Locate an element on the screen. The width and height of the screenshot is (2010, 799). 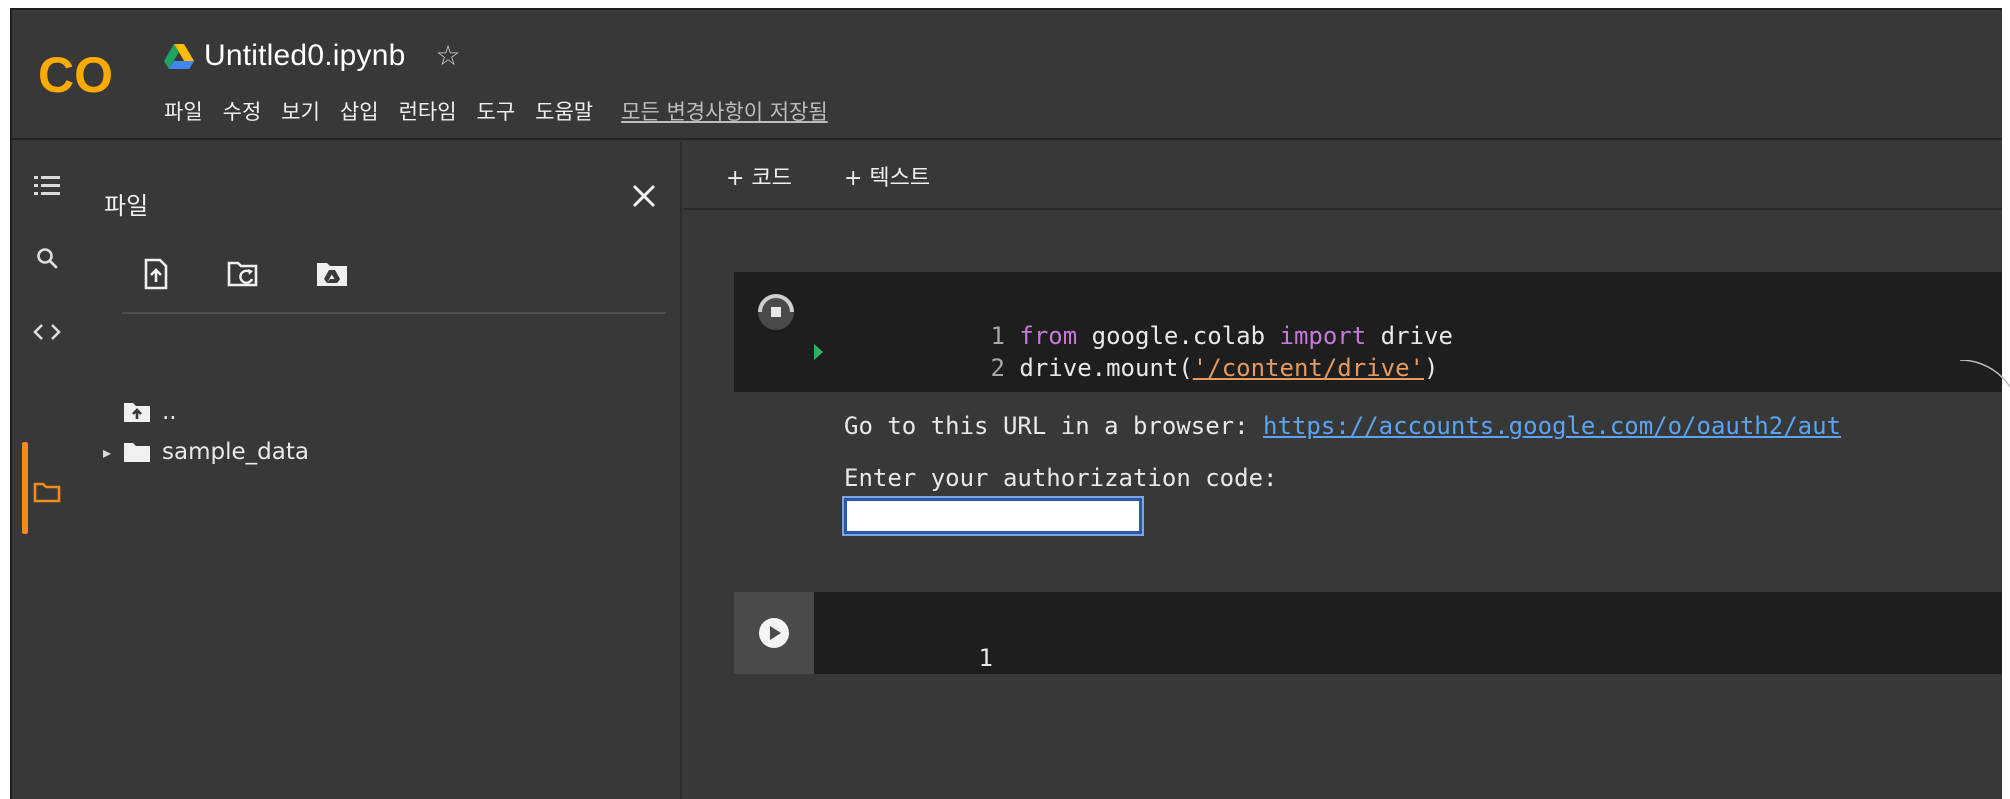
code-snippets-button is located at coordinates (47, 332).